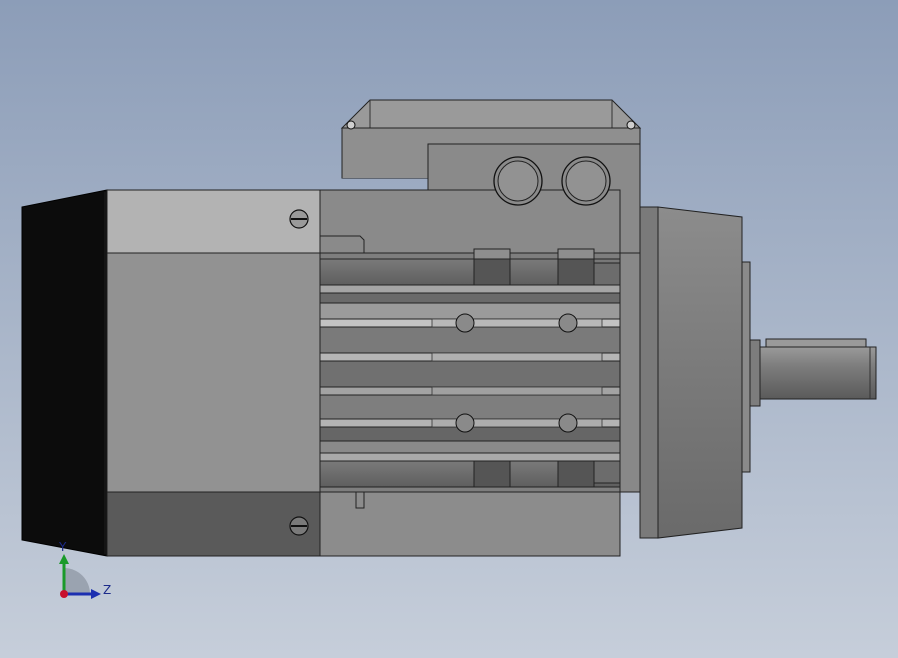 The height and width of the screenshot is (658, 898). What do you see at coordinates (64, 373) in the screenshot?
I see `fan-cover` at bounding box center [64, 373].